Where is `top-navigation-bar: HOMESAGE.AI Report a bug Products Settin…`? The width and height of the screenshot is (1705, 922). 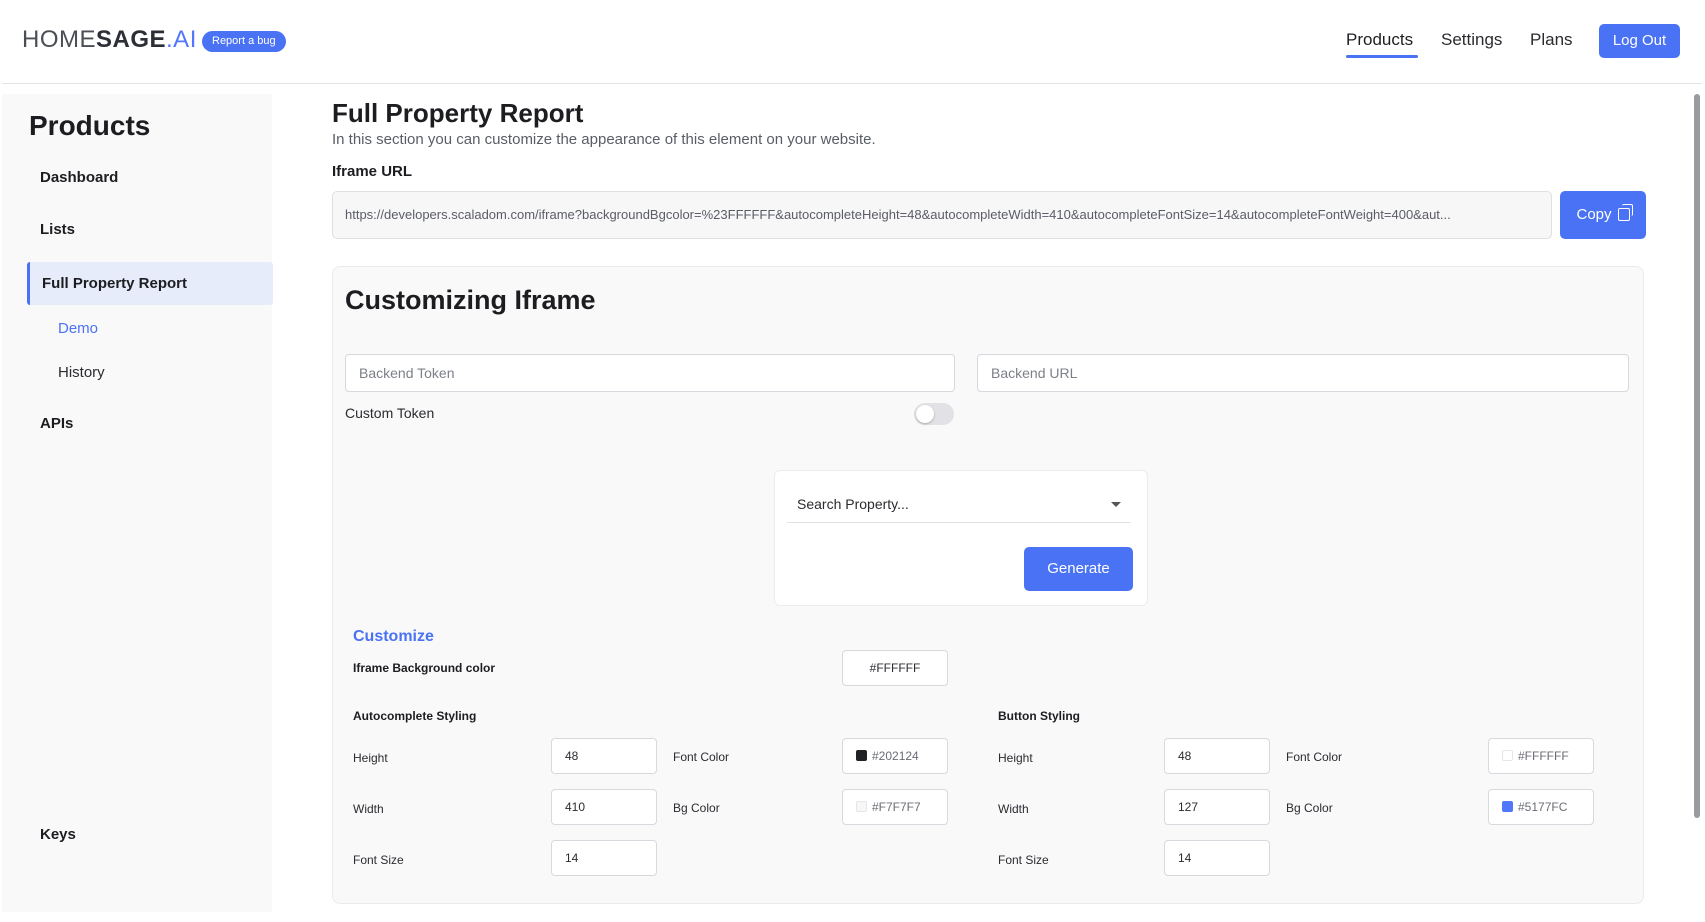
top-navigation-bar: HOMESAGE.AI Report a bug Products Settin… is located at coordinates (852, 42).